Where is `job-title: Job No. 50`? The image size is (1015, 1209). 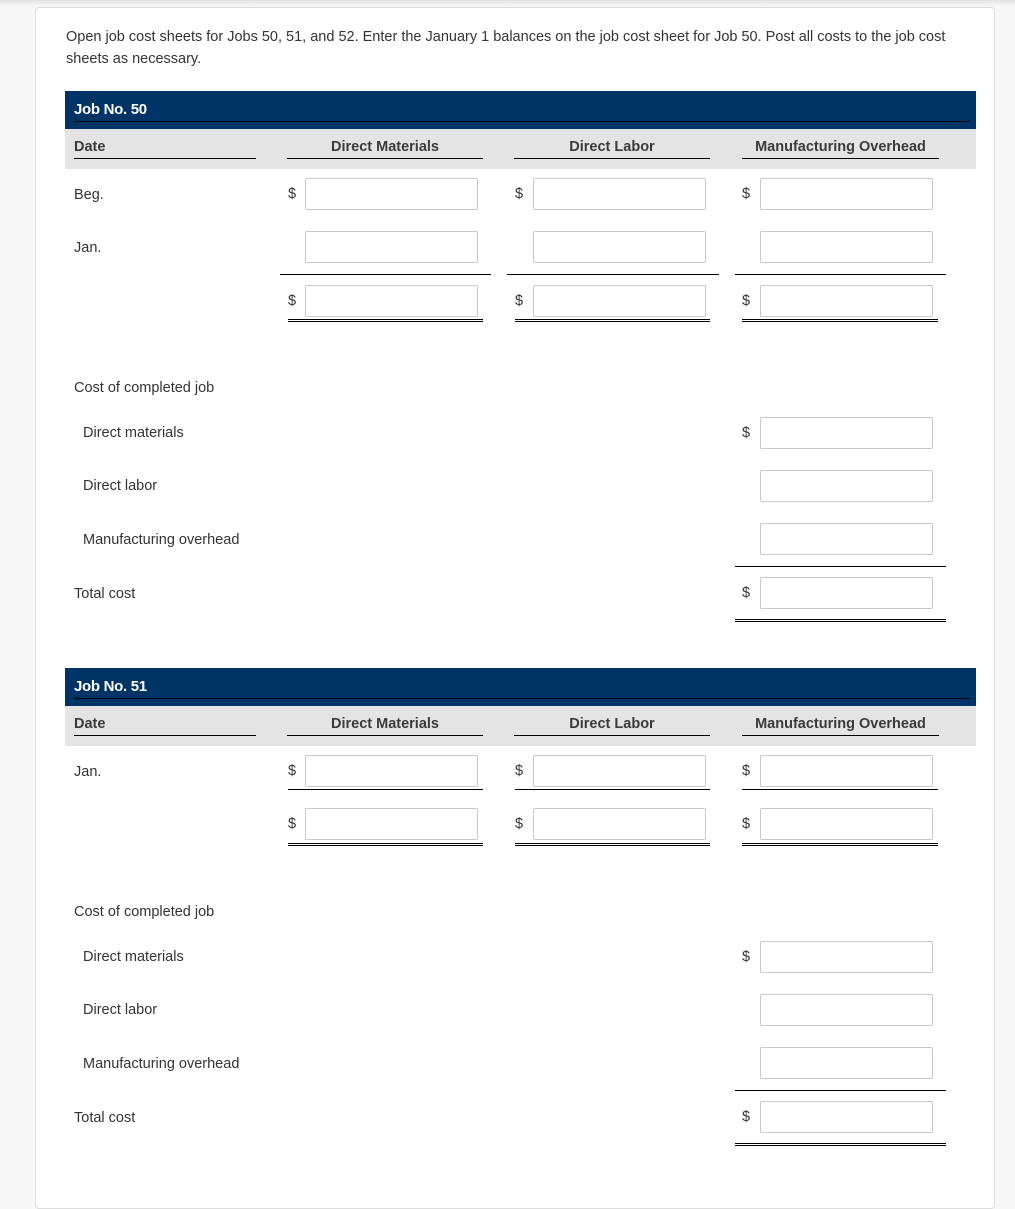
job-title: Job No. 50 is located at coordinates (110, 109).